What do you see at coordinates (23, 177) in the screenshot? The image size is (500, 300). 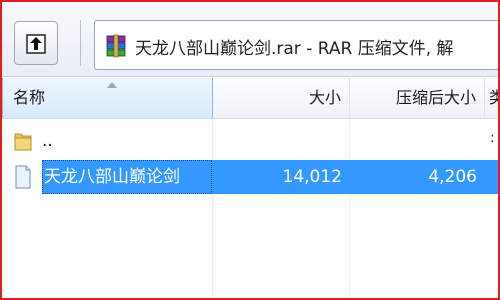 I see `file-icon` at bounding box center [23, 177].